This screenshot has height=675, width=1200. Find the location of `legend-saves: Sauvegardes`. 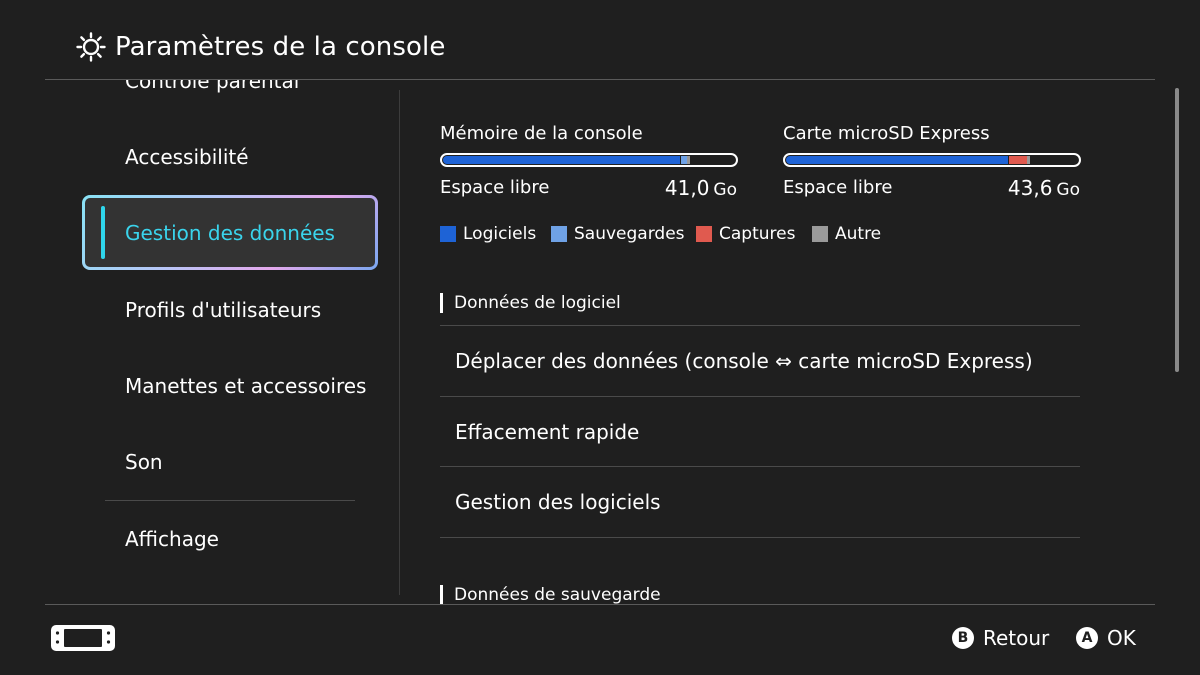

legend-saves: Sauvegardes is located at coordinates (618, 234).